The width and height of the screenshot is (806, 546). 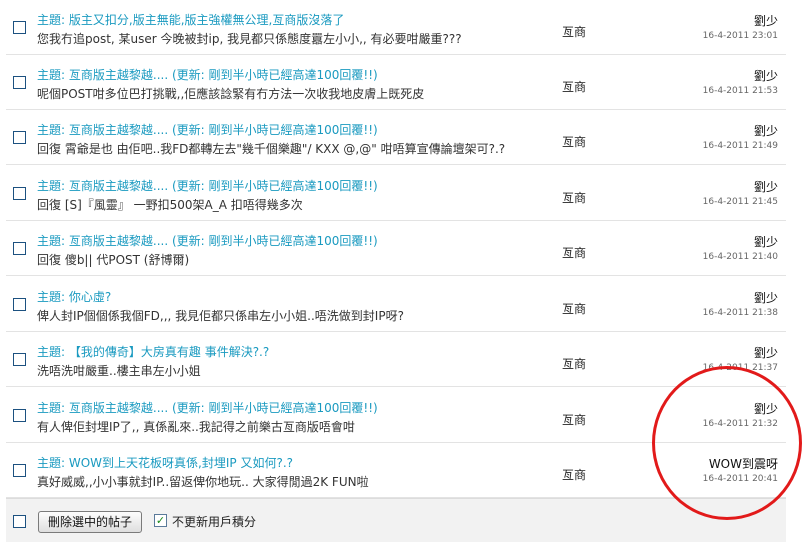 I want to click on thread-excerpt: 俾人封IP個個係我個FD,,, 我見佢都只係串左小小姐..唔洗做到封IP呀?, so click(x=220, y=316).